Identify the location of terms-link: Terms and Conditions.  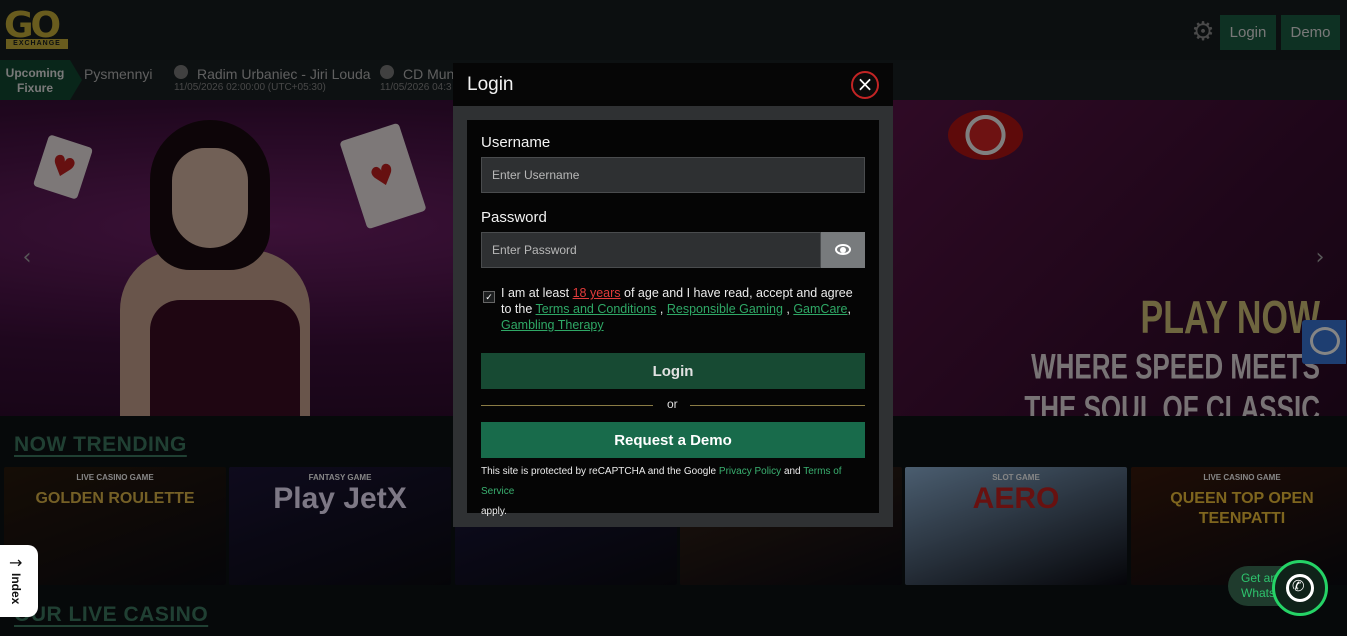
(596, 309).